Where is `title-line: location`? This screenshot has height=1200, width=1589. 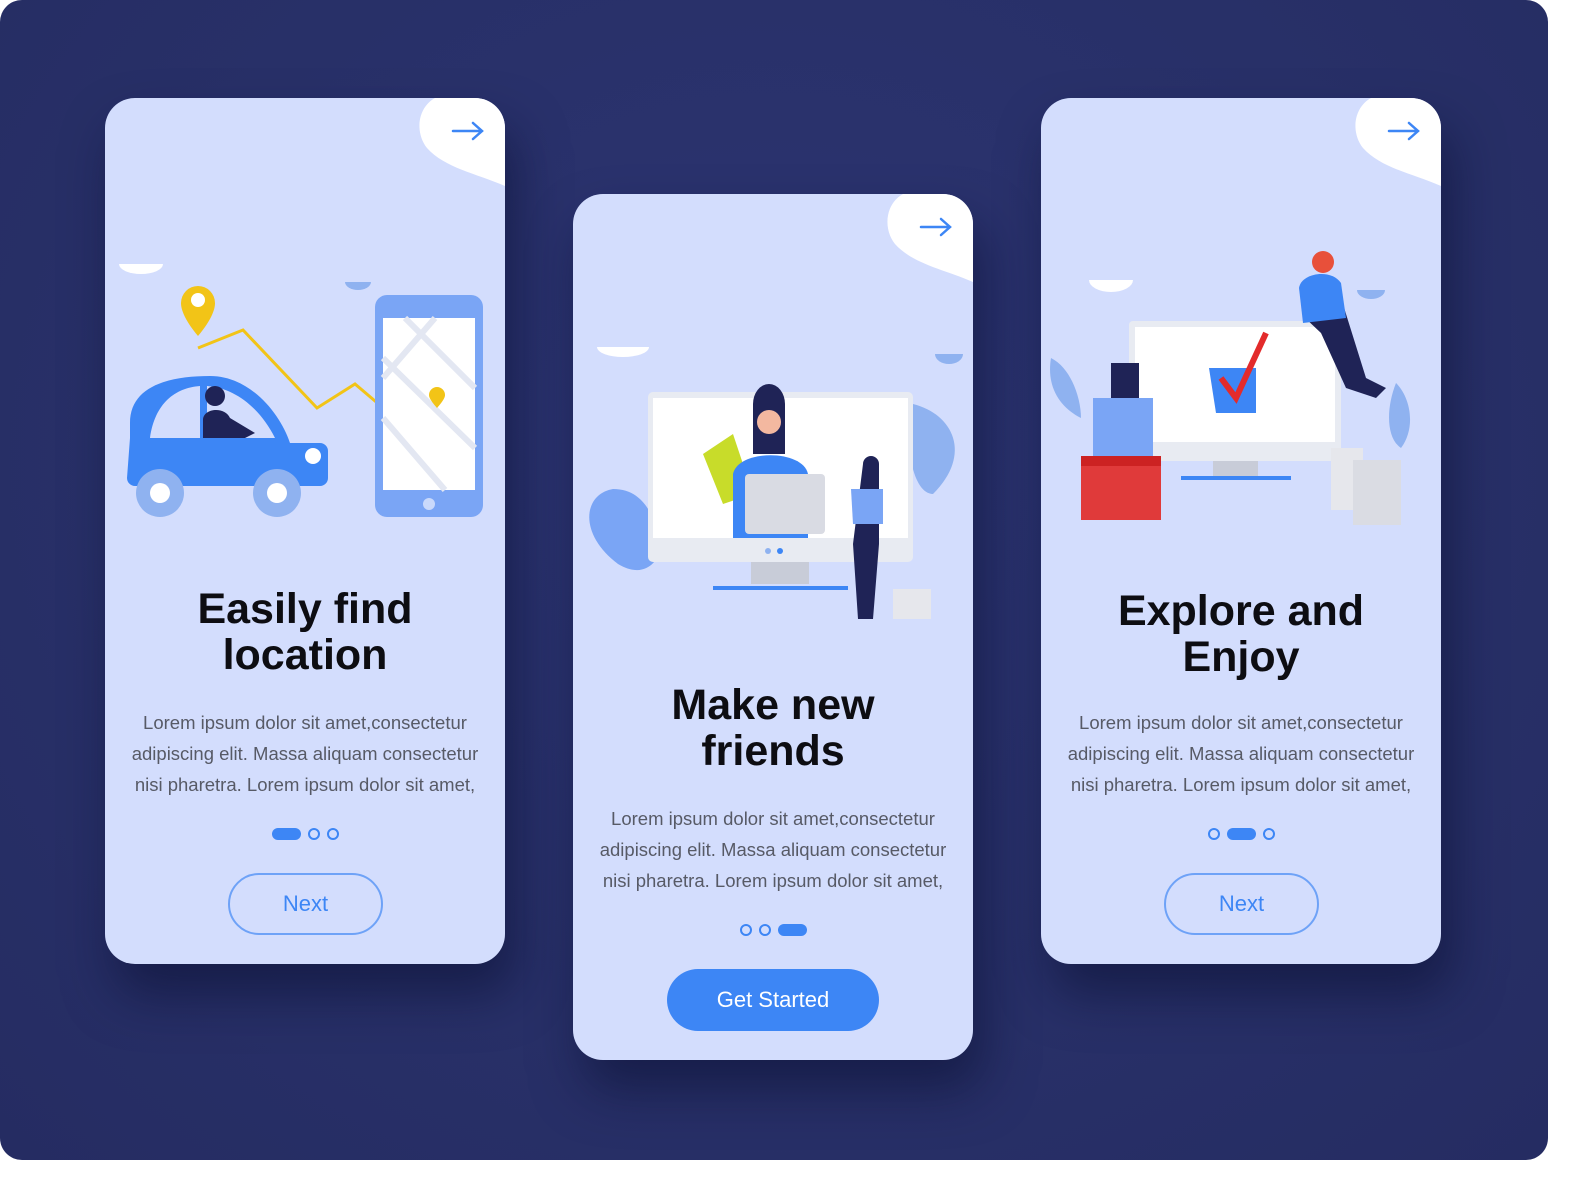
title-line: location is located at coordinates (305, 655).